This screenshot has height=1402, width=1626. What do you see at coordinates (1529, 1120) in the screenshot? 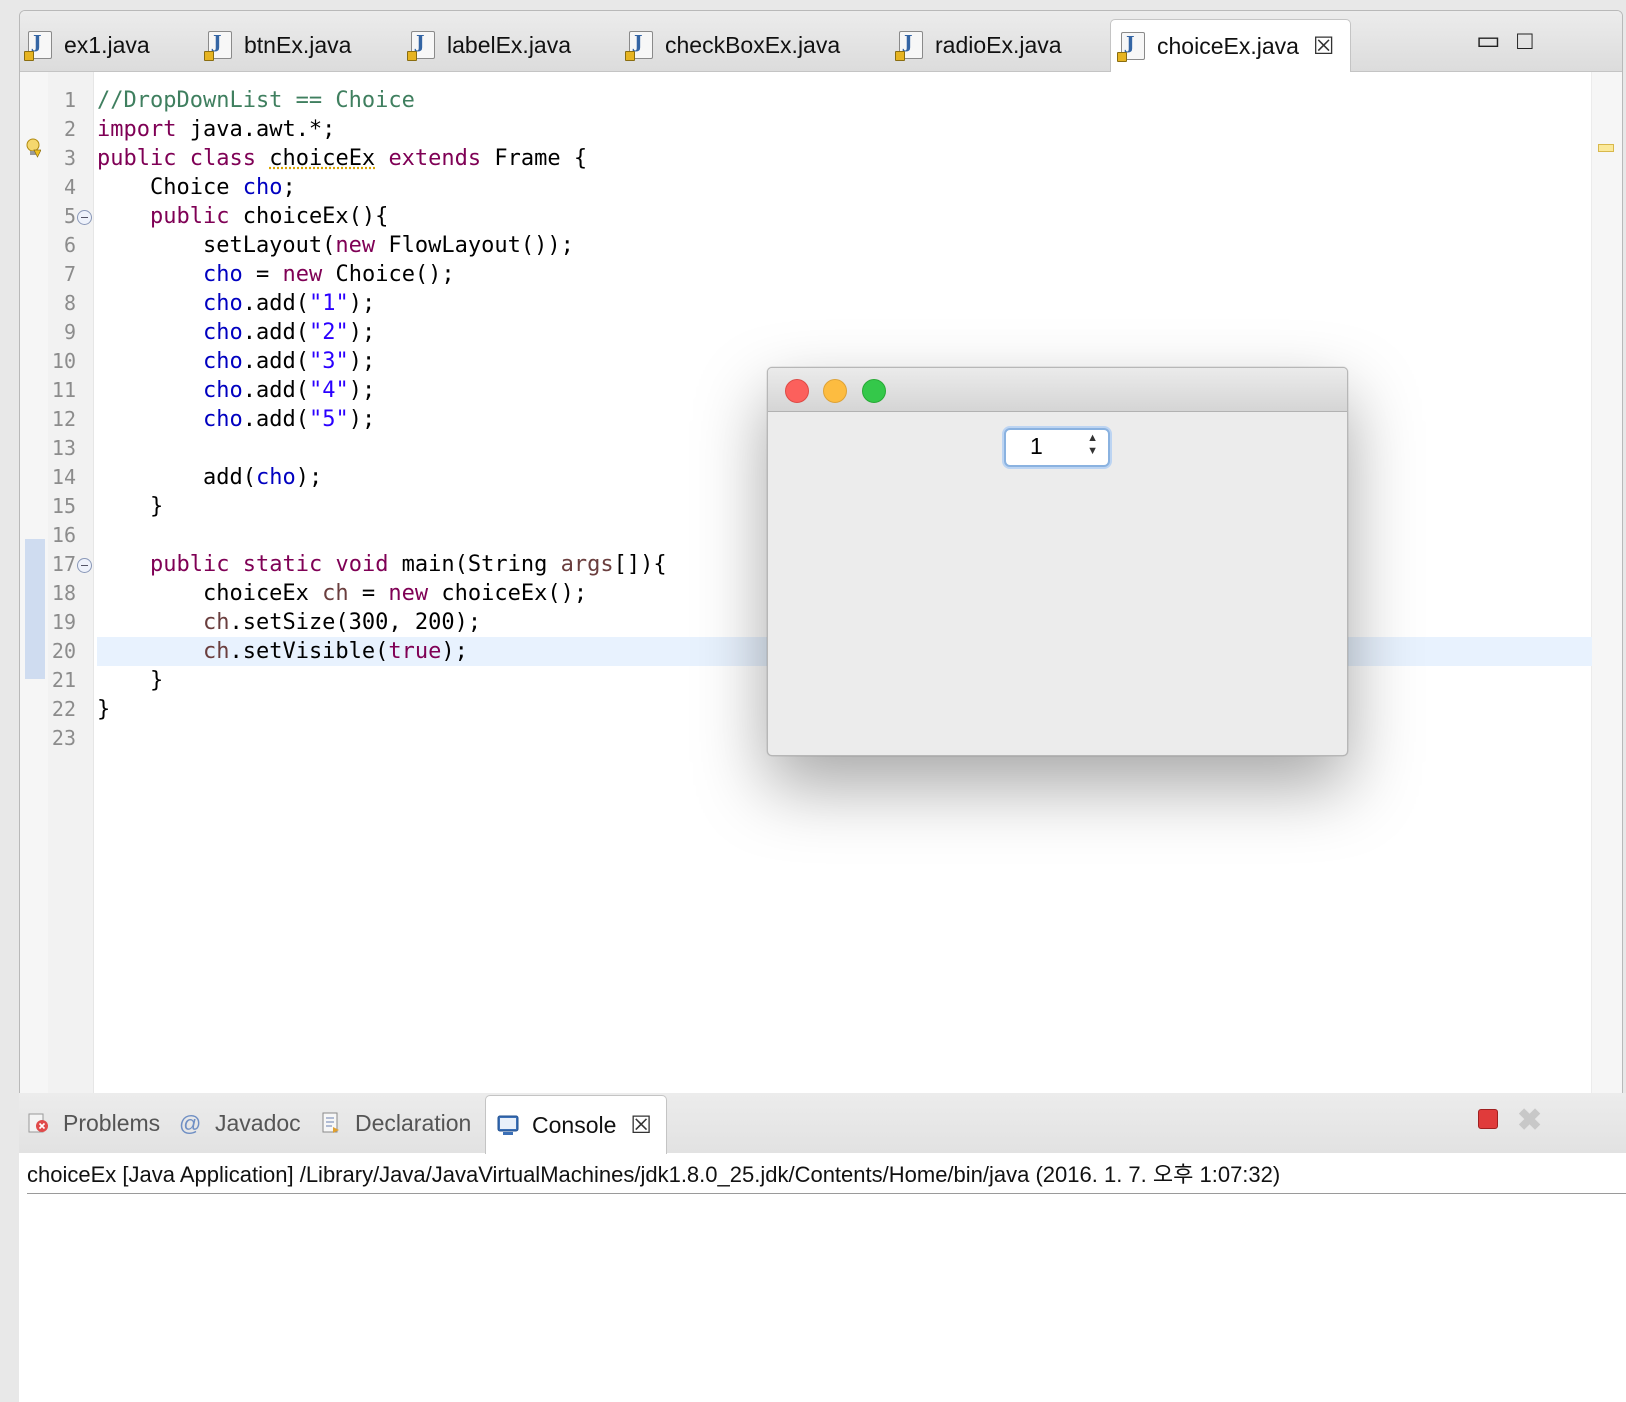
I see `remove-launch-icon: ✖` at bounding box center [1529, 1120].